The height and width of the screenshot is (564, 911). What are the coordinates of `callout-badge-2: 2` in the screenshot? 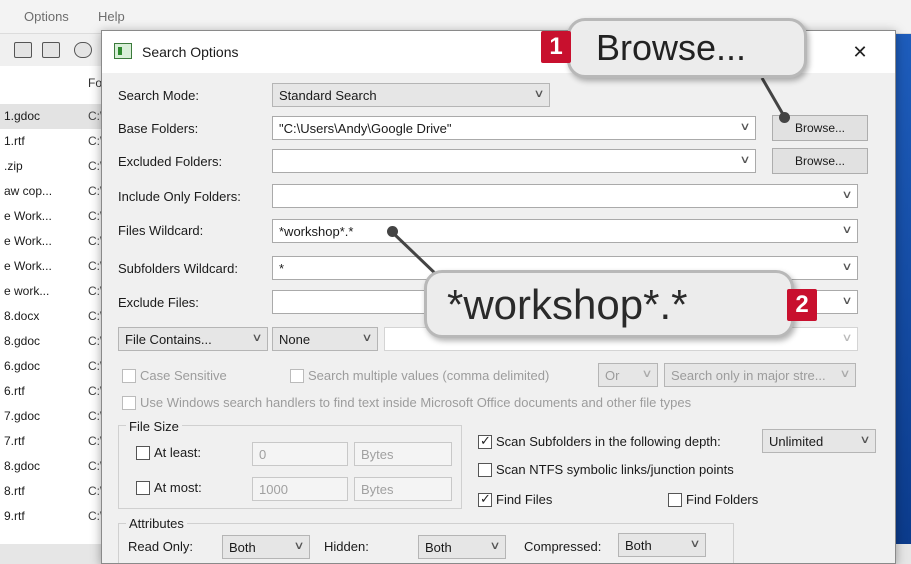 It's located at (802, 305).